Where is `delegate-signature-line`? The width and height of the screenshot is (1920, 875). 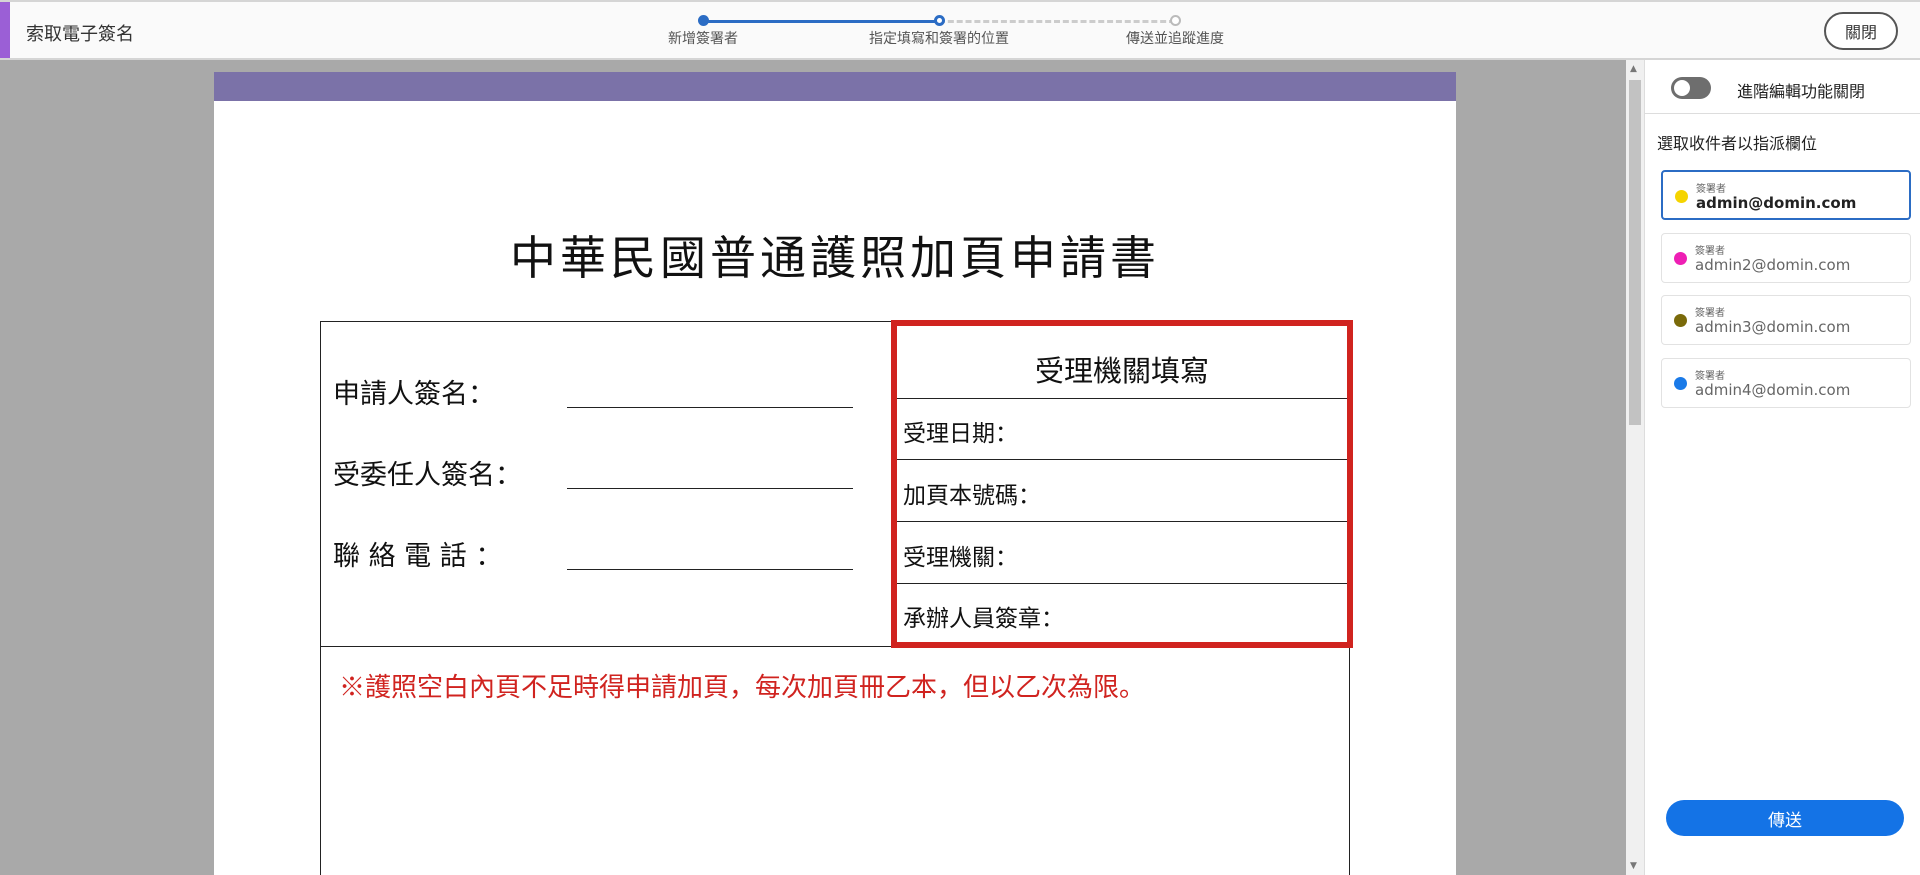
delegate-signature-line is located at coordinates (710, 488).